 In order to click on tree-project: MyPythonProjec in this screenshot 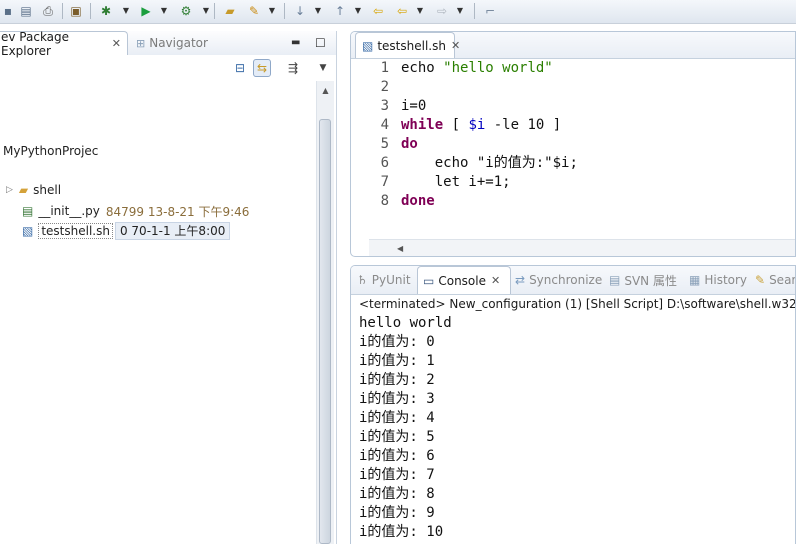, I will do `click(50, 151)`.